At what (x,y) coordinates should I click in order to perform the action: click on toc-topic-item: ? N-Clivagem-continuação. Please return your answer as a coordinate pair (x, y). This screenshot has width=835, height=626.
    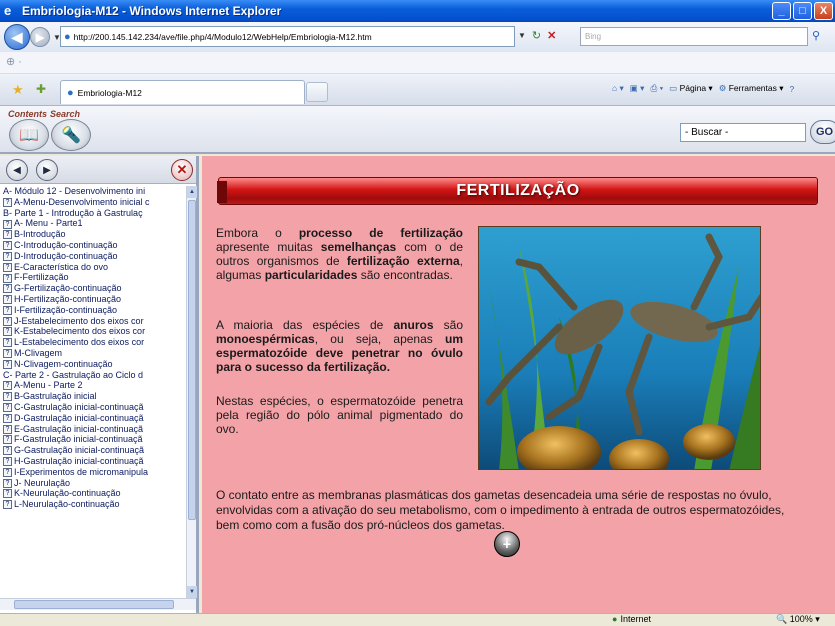
    Looking at the image, I should click on (93, 364).